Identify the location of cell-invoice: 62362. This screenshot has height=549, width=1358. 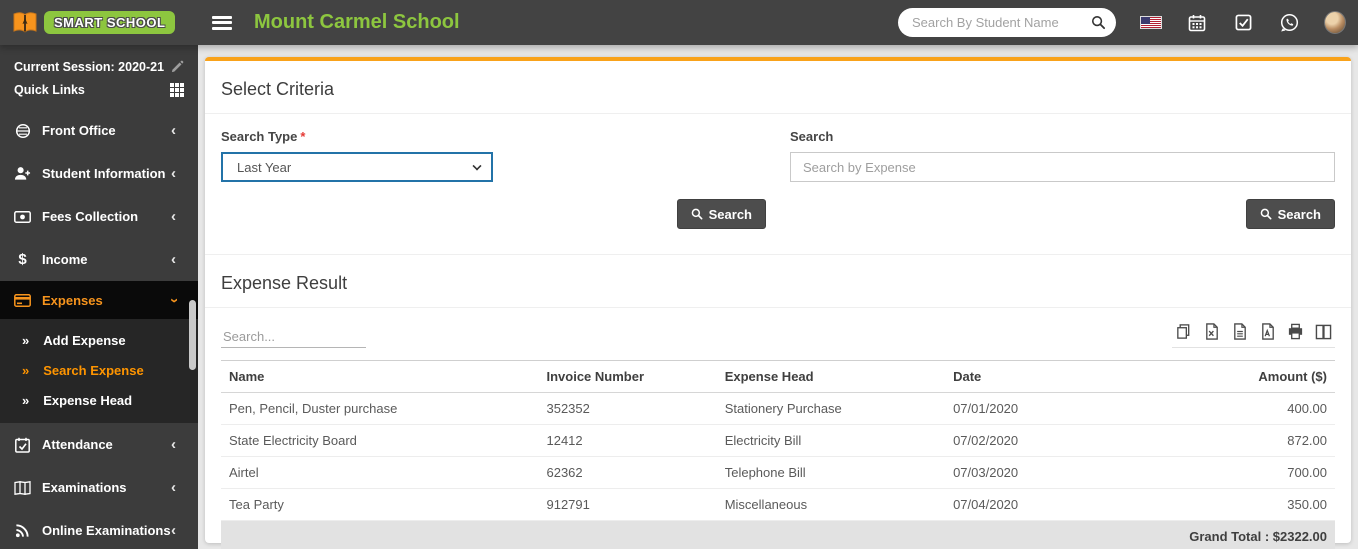
(627, 472).